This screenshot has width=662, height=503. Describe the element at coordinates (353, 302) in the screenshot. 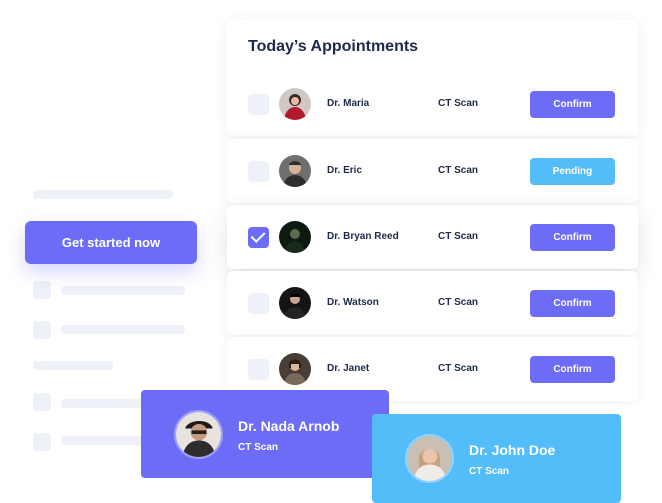

I see `doctor-name: Dr. Watson` at that location.